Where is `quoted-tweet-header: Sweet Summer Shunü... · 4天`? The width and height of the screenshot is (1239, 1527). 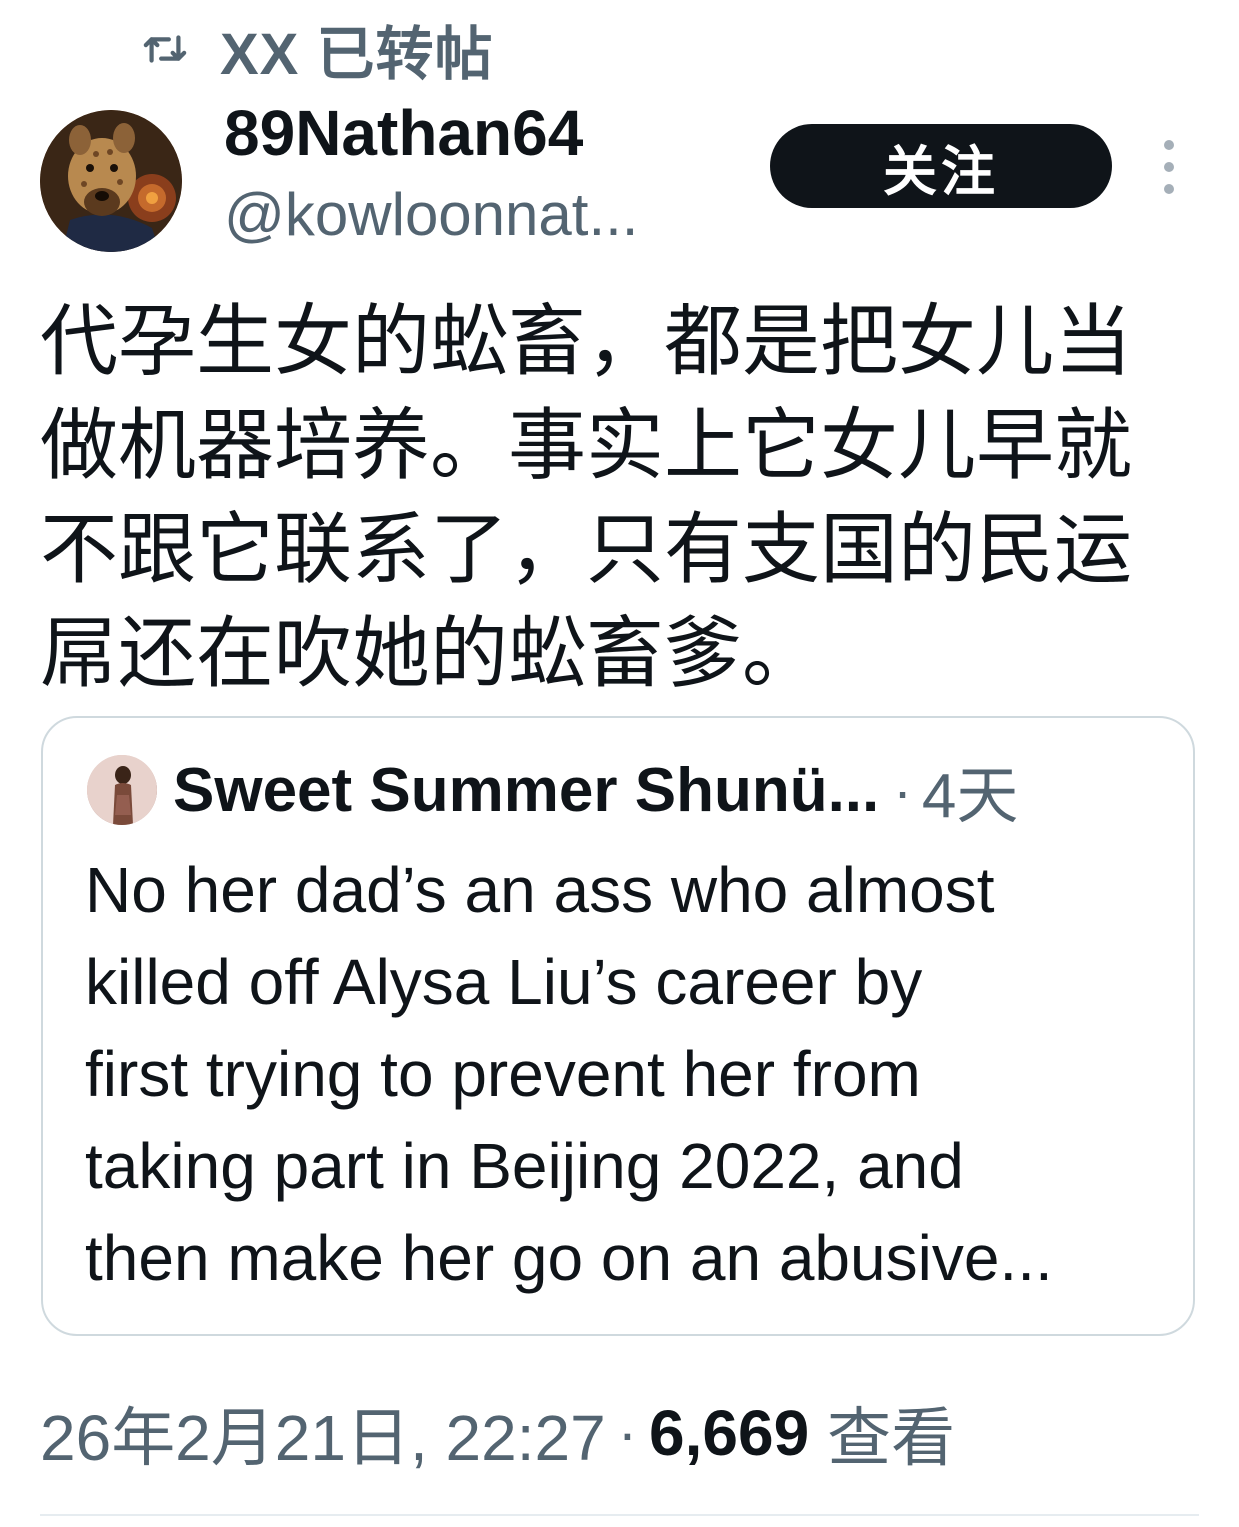 quoted-tweet-header: Sweet Summer Shunü... · 4天 is located at coordinates (552, 791).